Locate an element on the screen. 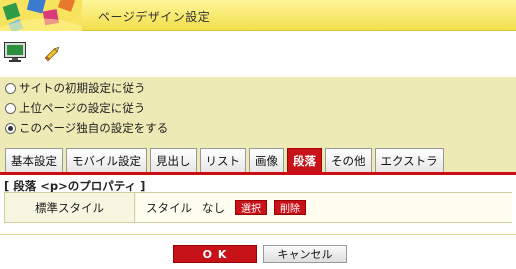 Image resolution: width=516 pixels, height=269 pixels. radio-option-parent-page: 上位ページの設定に従う is located at coordinates (75, 108).